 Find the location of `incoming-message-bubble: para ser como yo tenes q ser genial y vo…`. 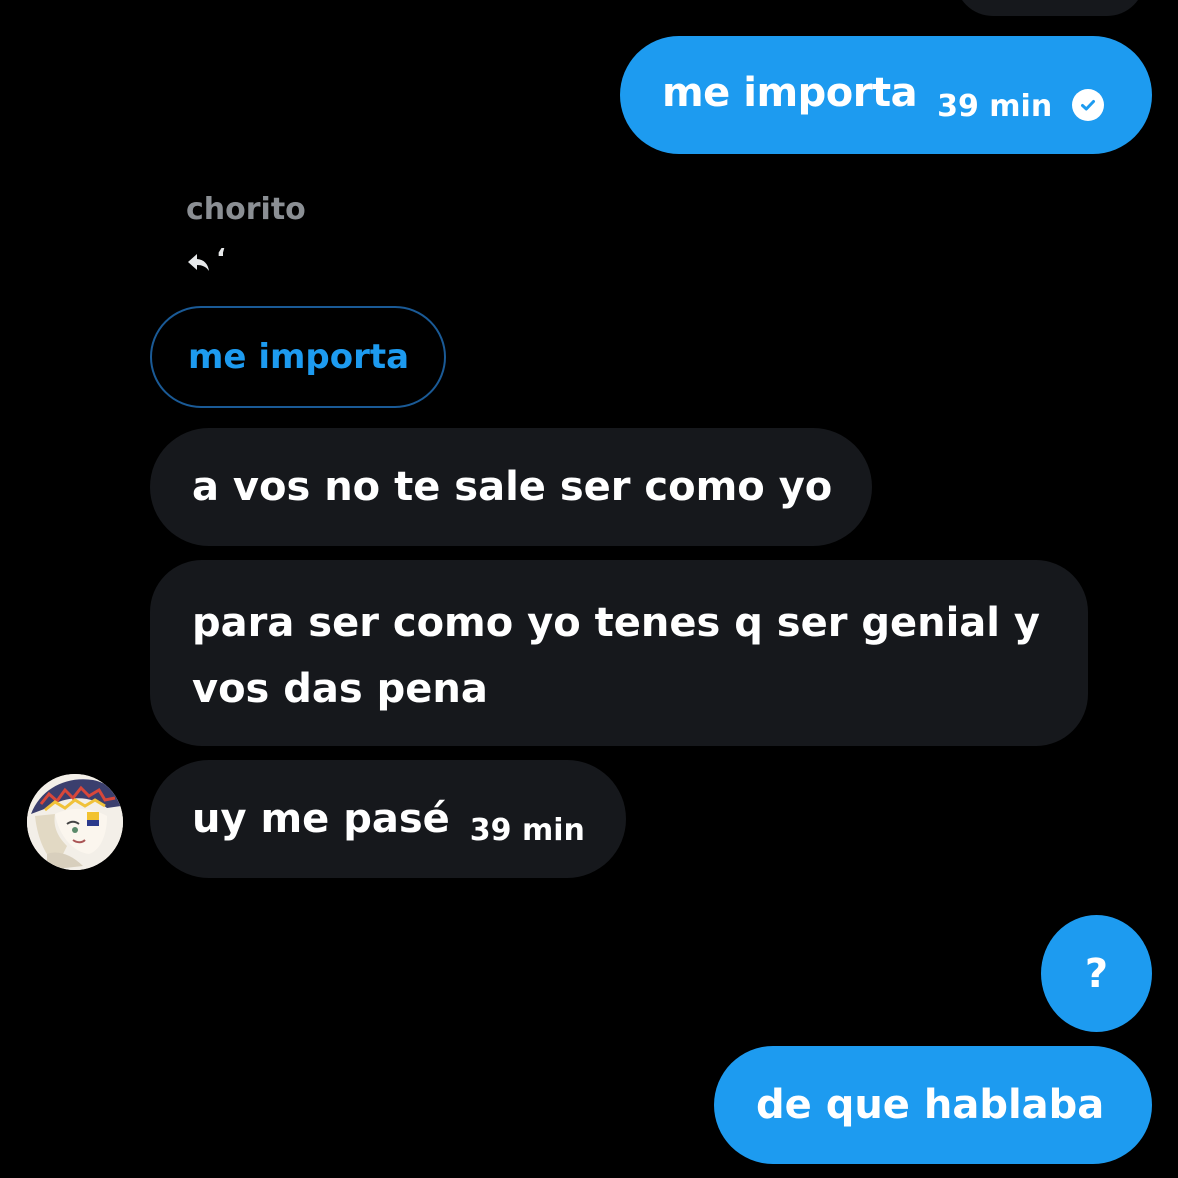

incoming-message-bubble: para ser como yo tenes q ser genial y vo… is located at coordinates (619, 653).